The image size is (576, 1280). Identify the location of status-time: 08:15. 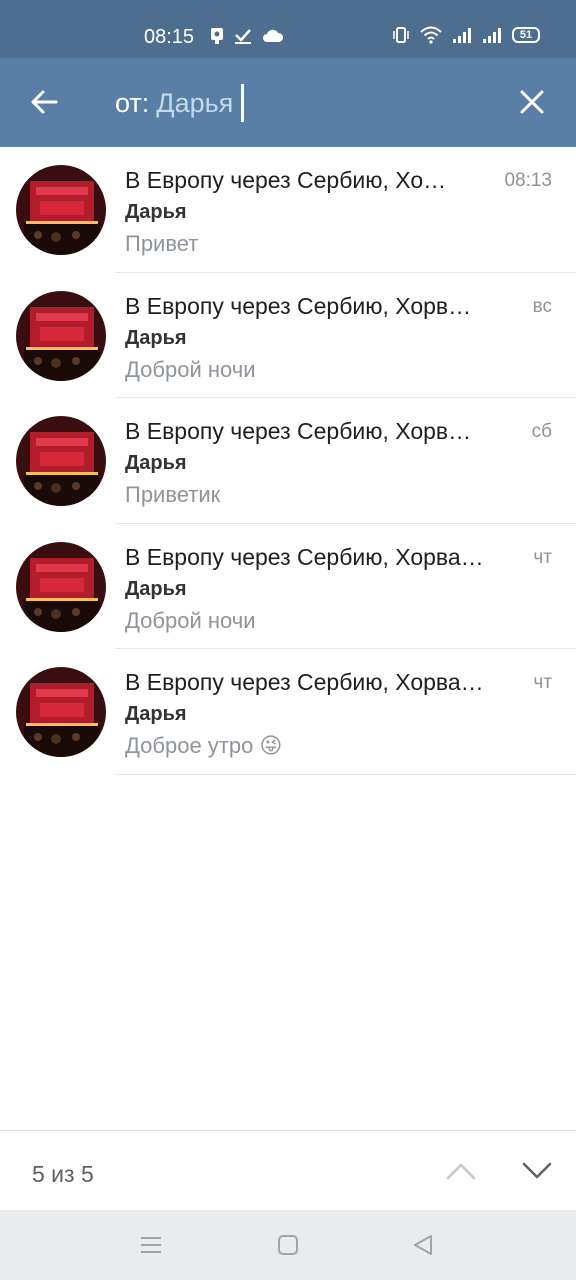
(169, 37).